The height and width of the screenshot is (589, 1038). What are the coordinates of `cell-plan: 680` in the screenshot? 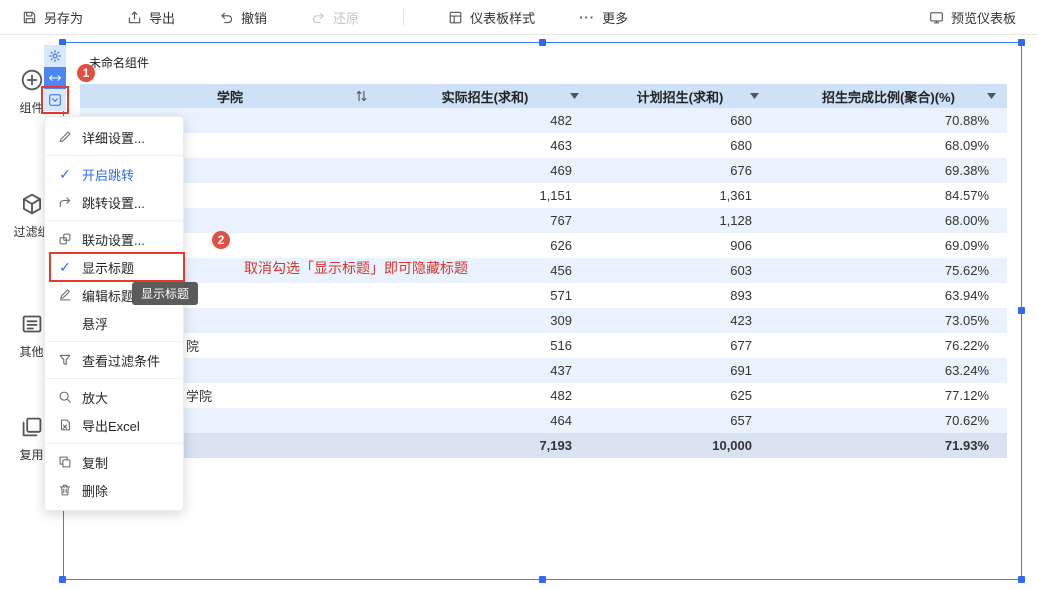 It's located at (741, 120).